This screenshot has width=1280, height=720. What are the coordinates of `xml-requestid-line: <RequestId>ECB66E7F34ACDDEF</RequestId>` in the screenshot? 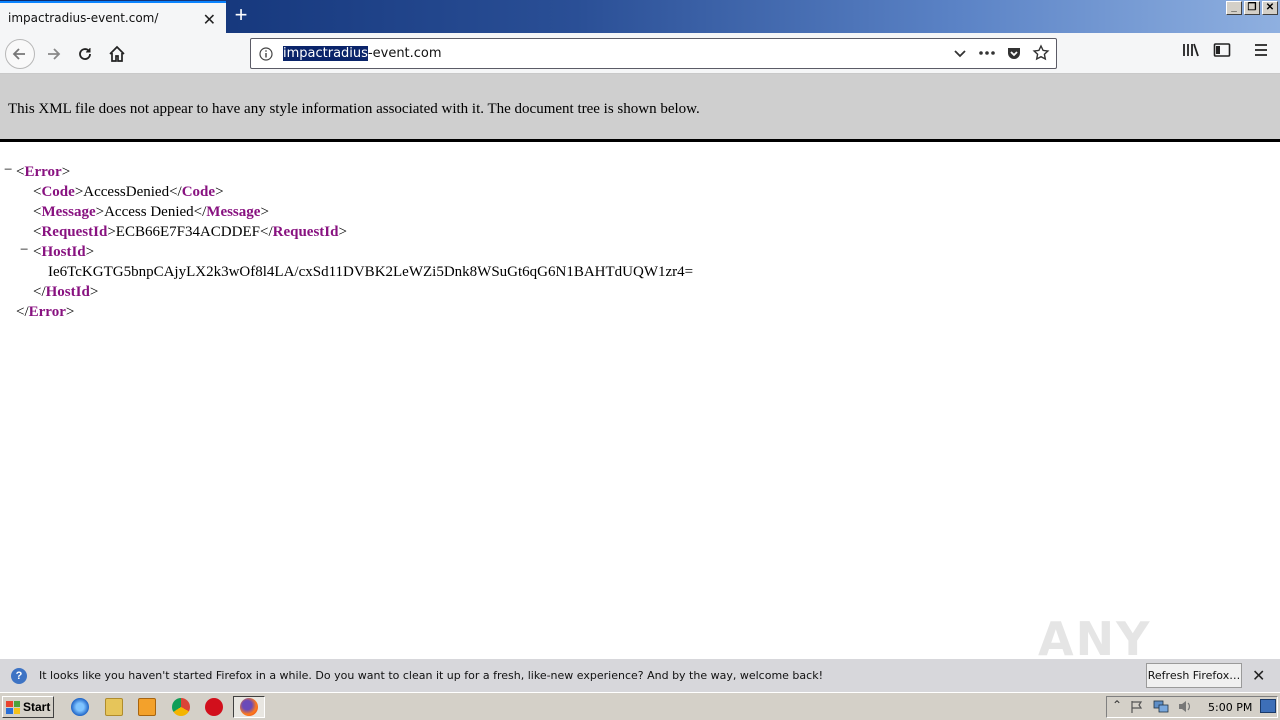 It's located at (190, 232).